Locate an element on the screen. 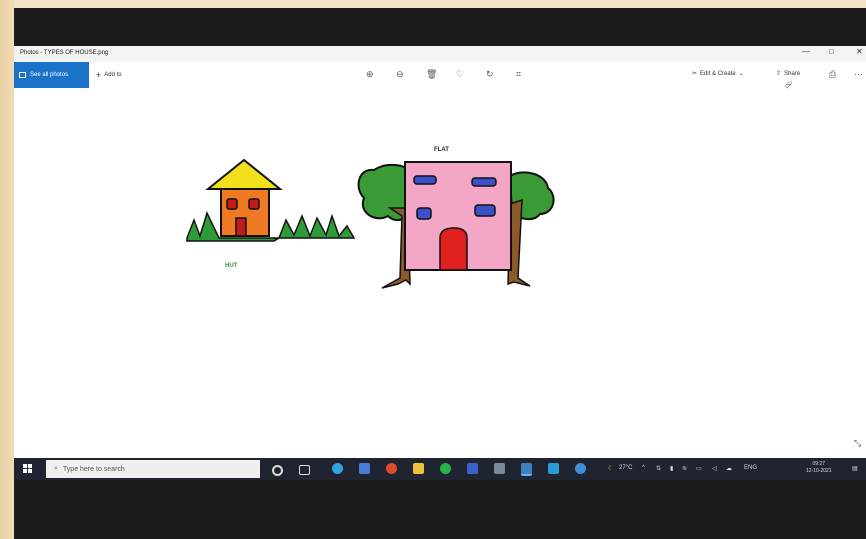 This screenshot has width=866, height=539. hut-door is located at coordinates (241, 227).